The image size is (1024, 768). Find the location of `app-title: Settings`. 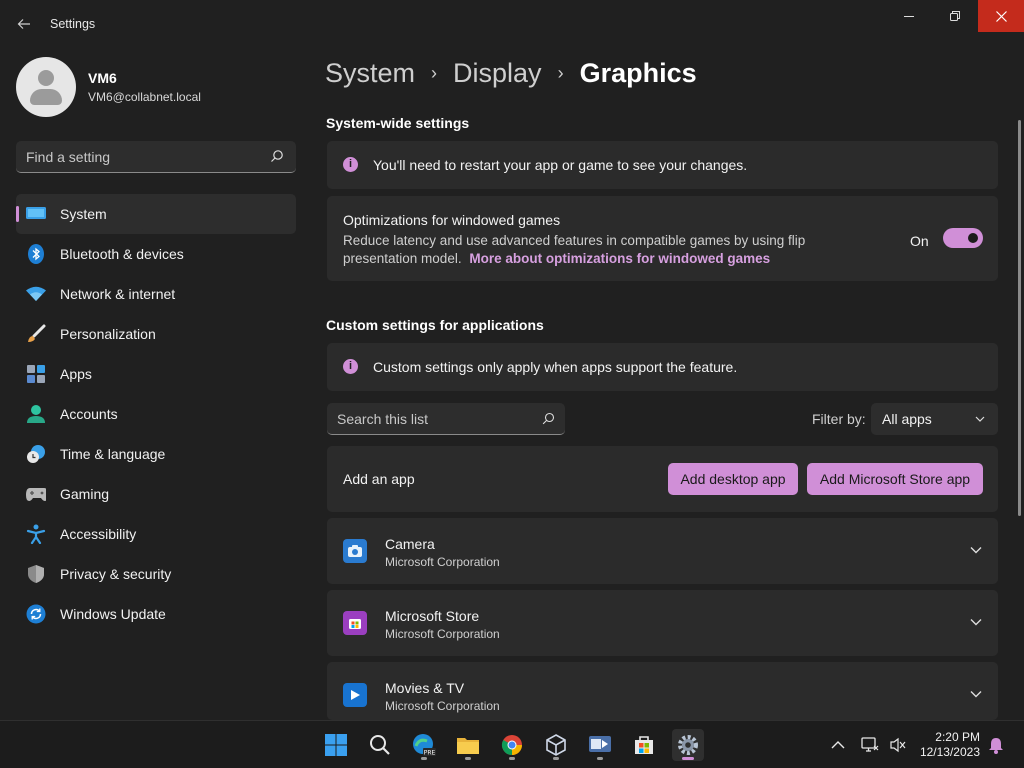

app-title: Settings is located at coordinates (73, 24).